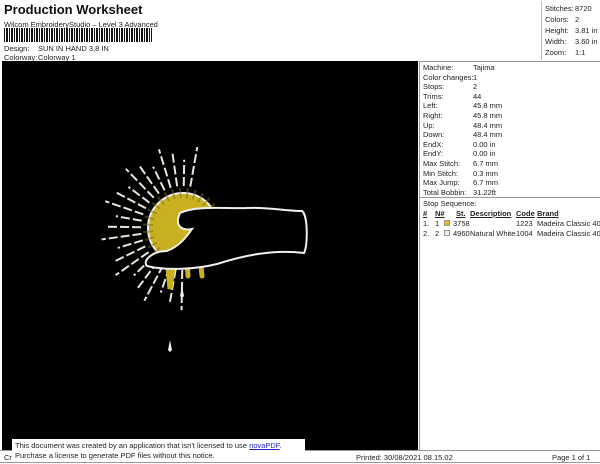 The width and height of the screenshot is (600, 464). I want to click on detail-value: 0.3 mm, so click(486, 173).